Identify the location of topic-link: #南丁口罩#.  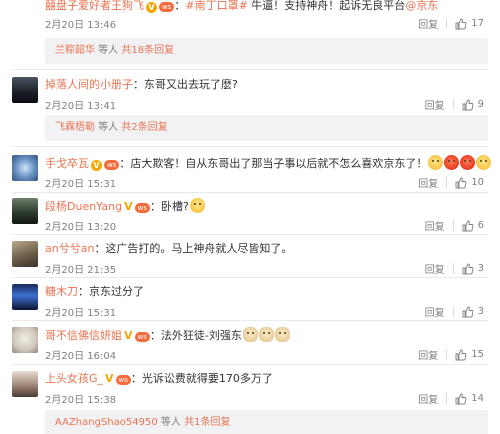
(216, 6).